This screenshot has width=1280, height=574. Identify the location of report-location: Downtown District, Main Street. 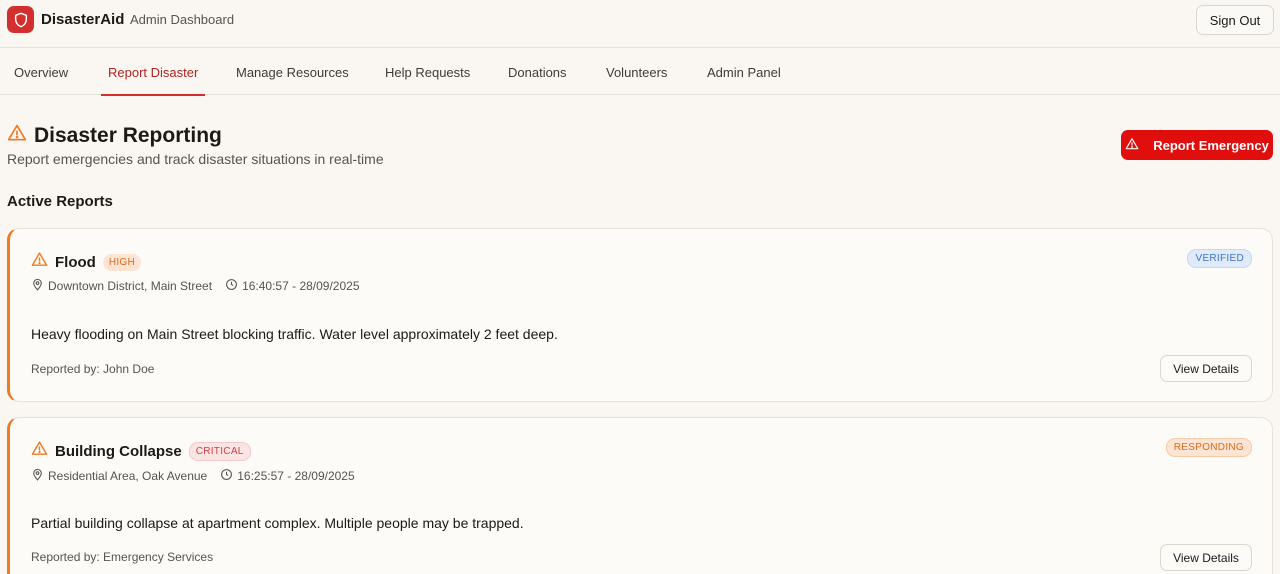
(121, 286).